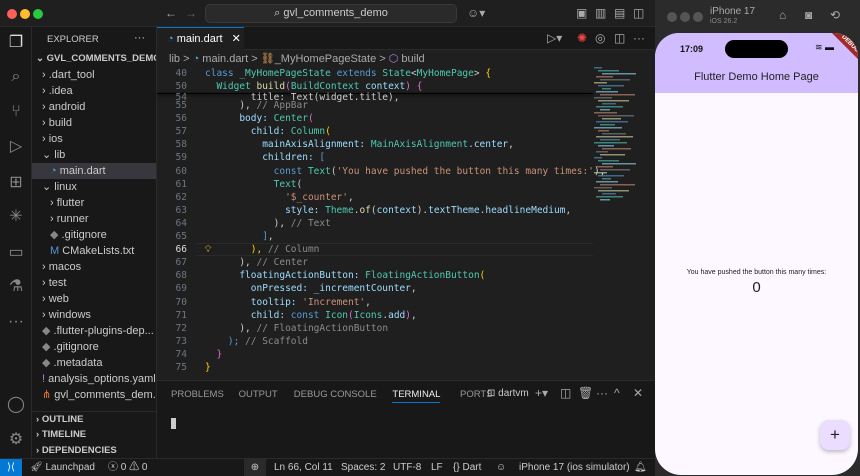 Image resolution: width=860 pixels, height=476 pixels. Describe the element at coordinates (16, 77) in the screenshot. I see `search-icon: ⌕` at that location.